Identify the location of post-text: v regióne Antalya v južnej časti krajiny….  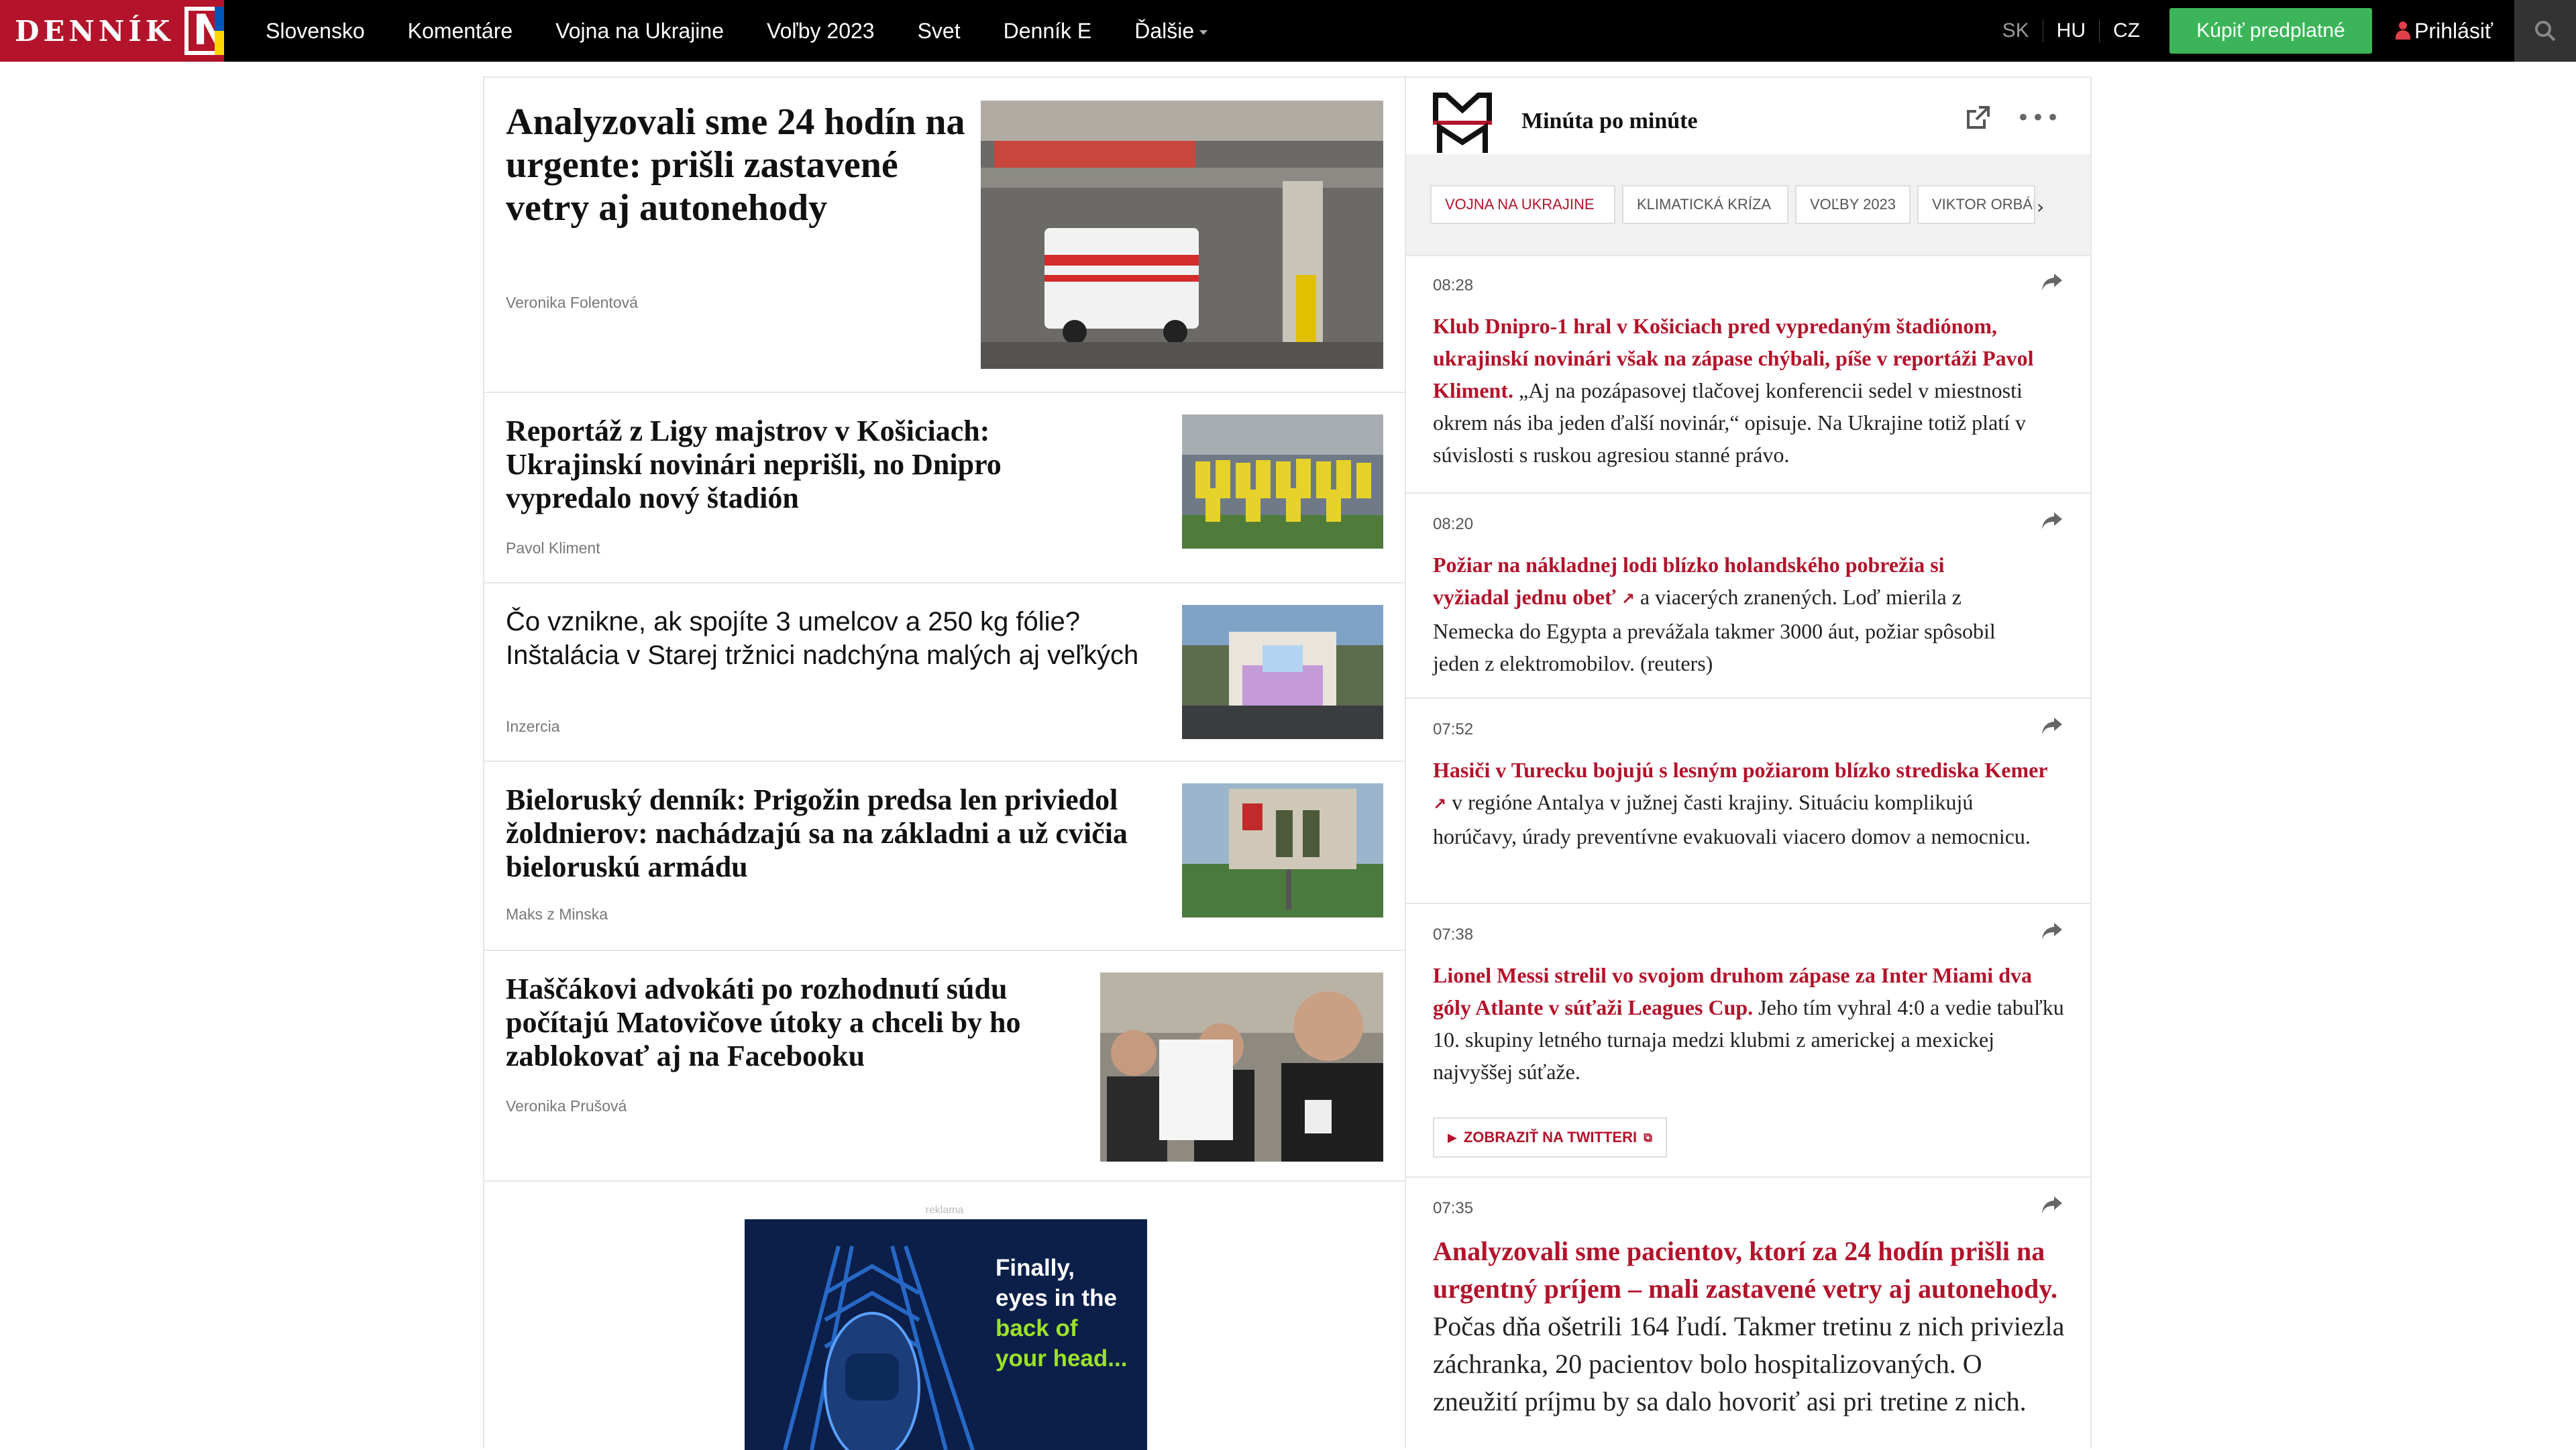
(1732, 819).